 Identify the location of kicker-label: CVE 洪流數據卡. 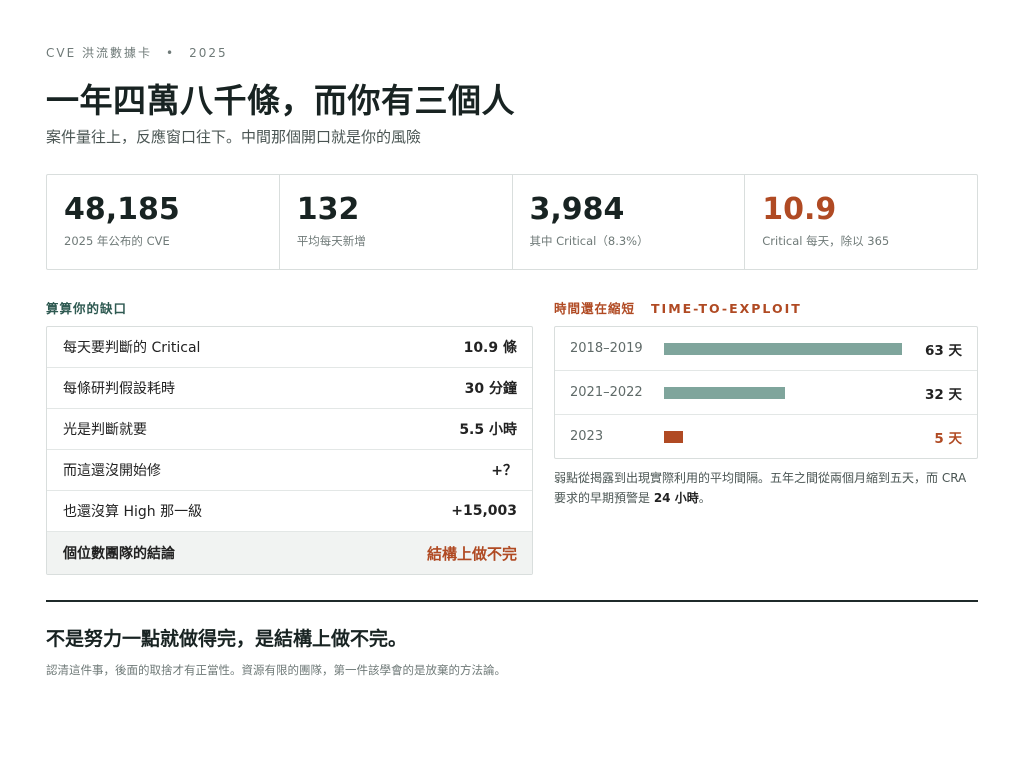
(99, 53).